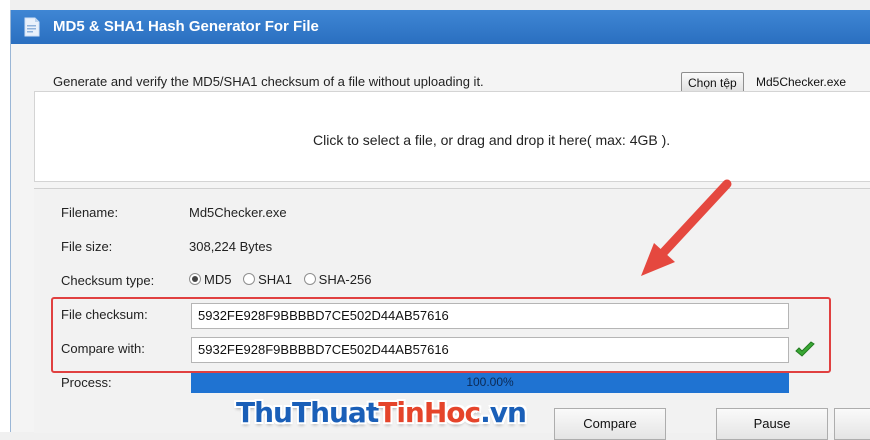  What do you see at coordinates (32, 27) in the screenshot?
I see `document-icon` at bounding box center [32, 27].